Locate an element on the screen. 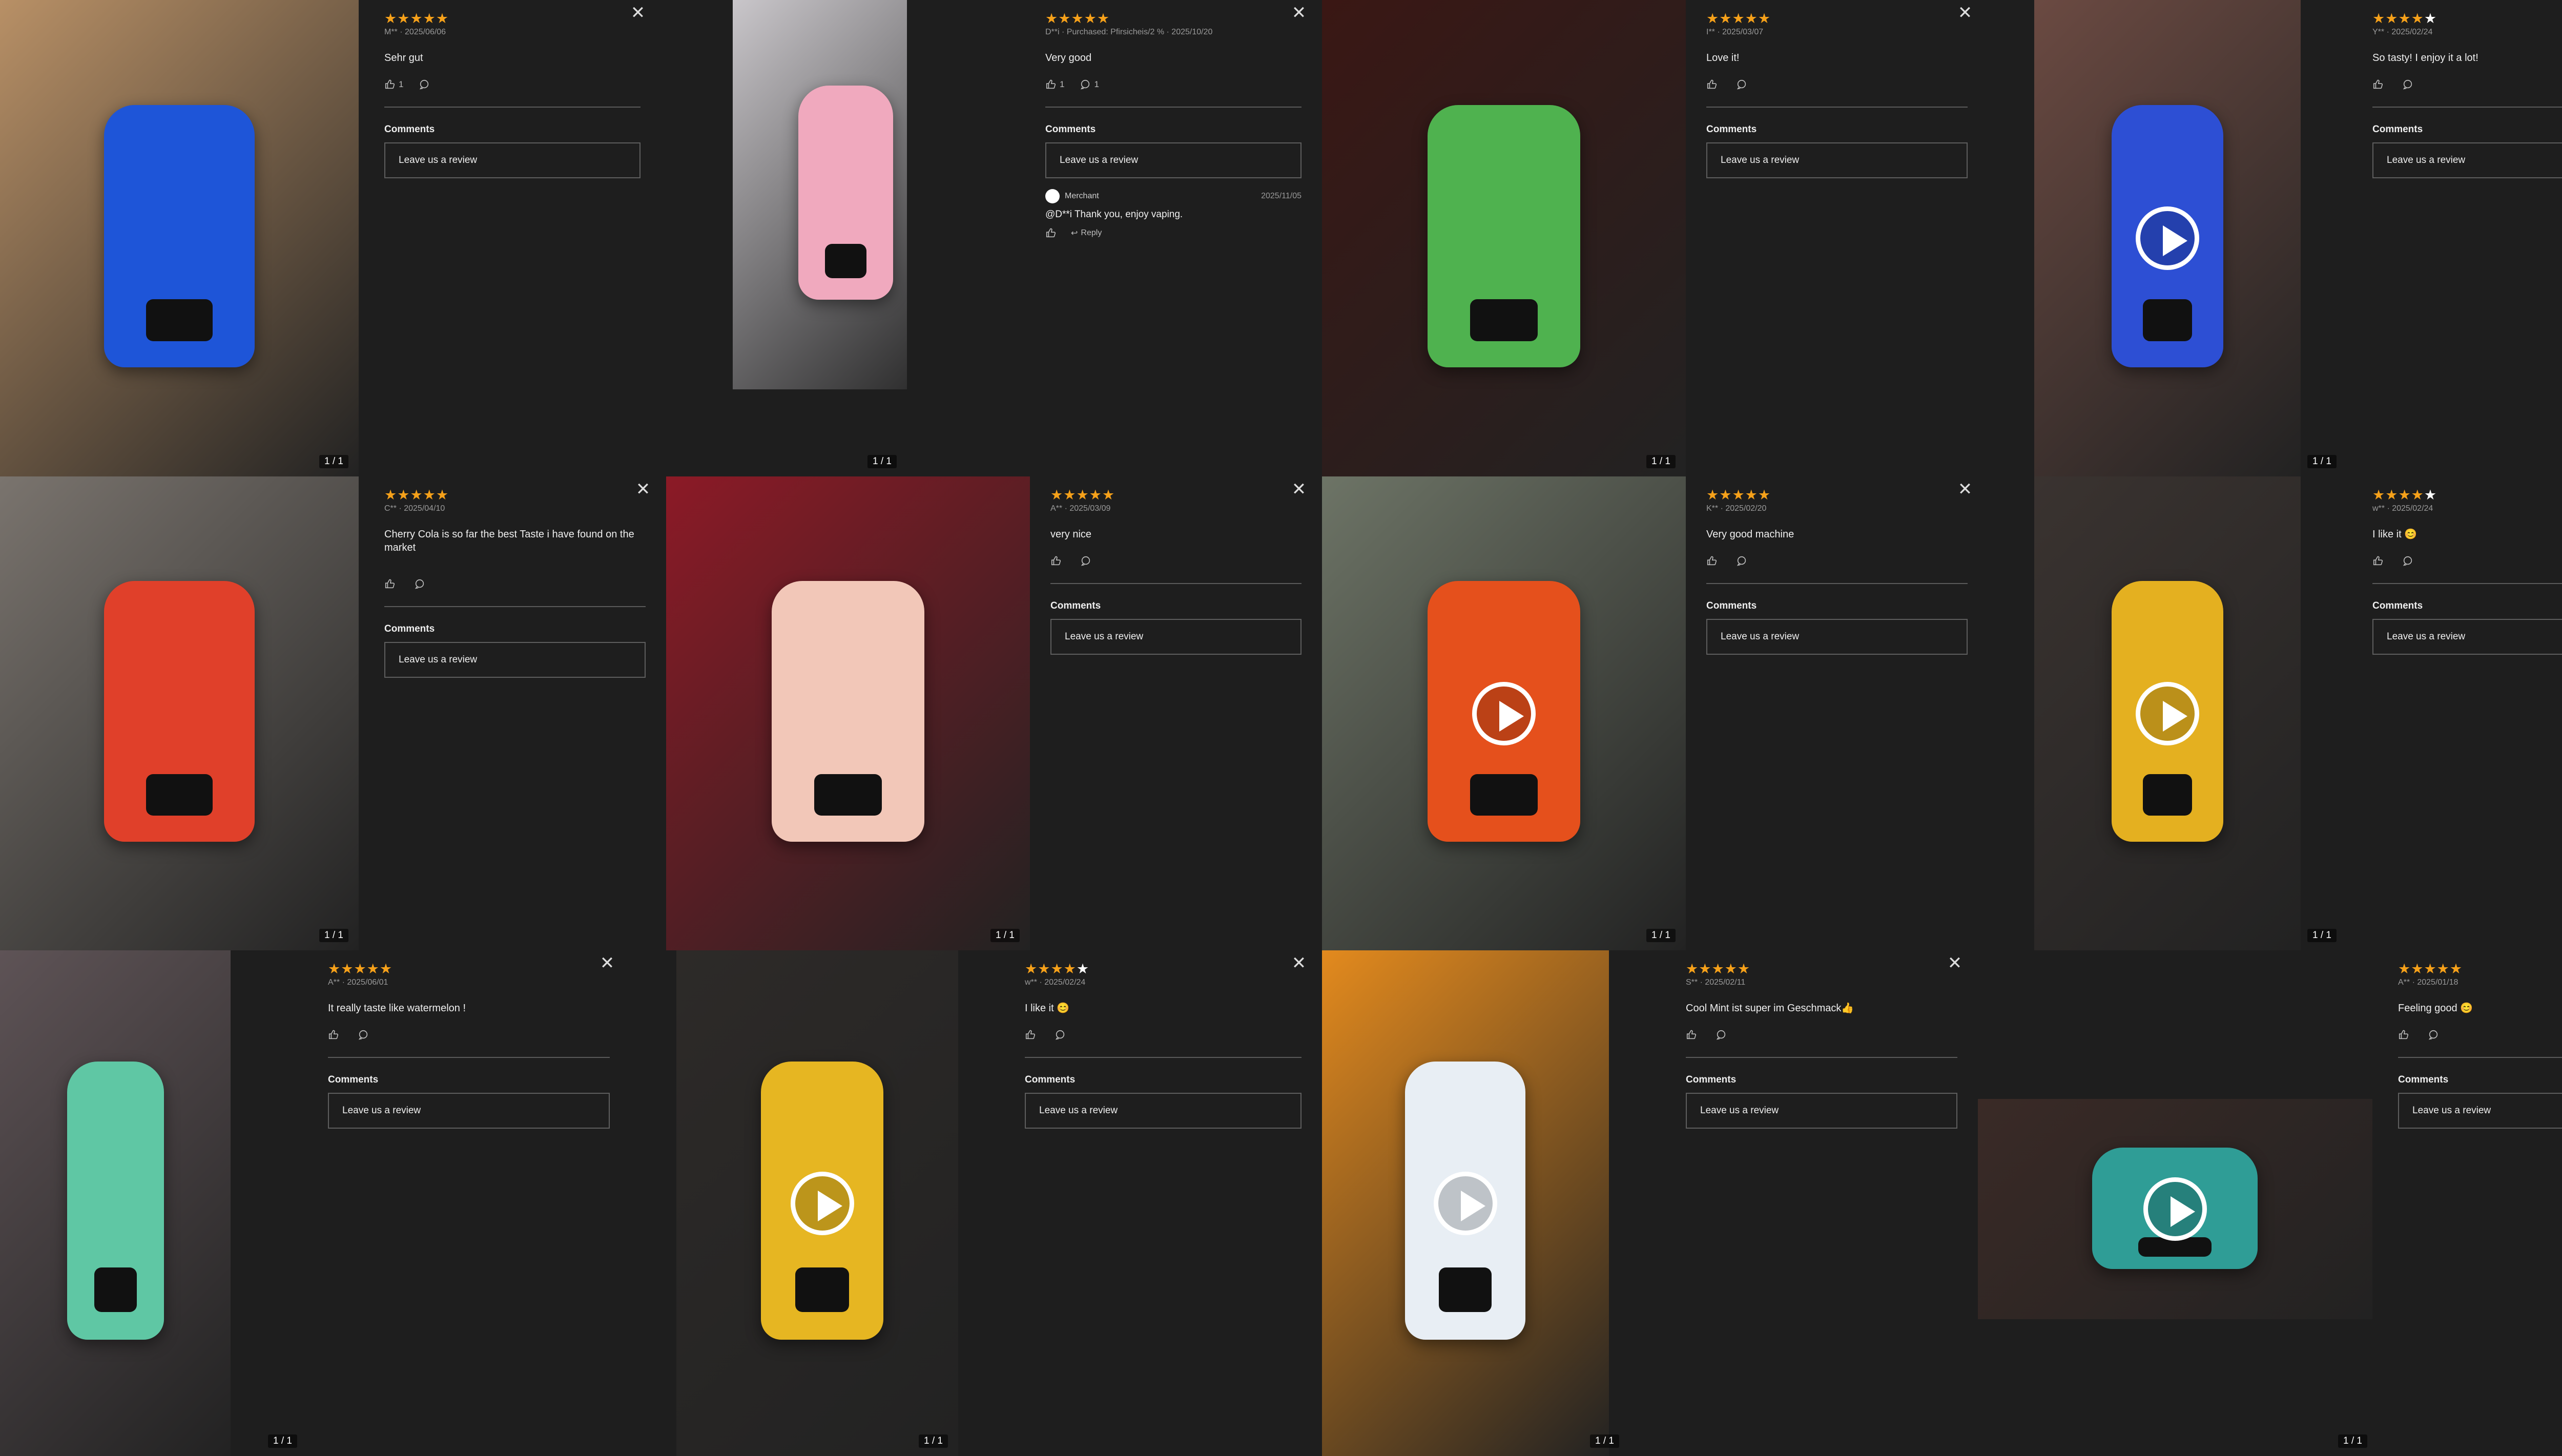 This screenshot has width=2562, height=1456. review-meta: Y** · 2025/02/24 is located at coordinates (2402, 32).